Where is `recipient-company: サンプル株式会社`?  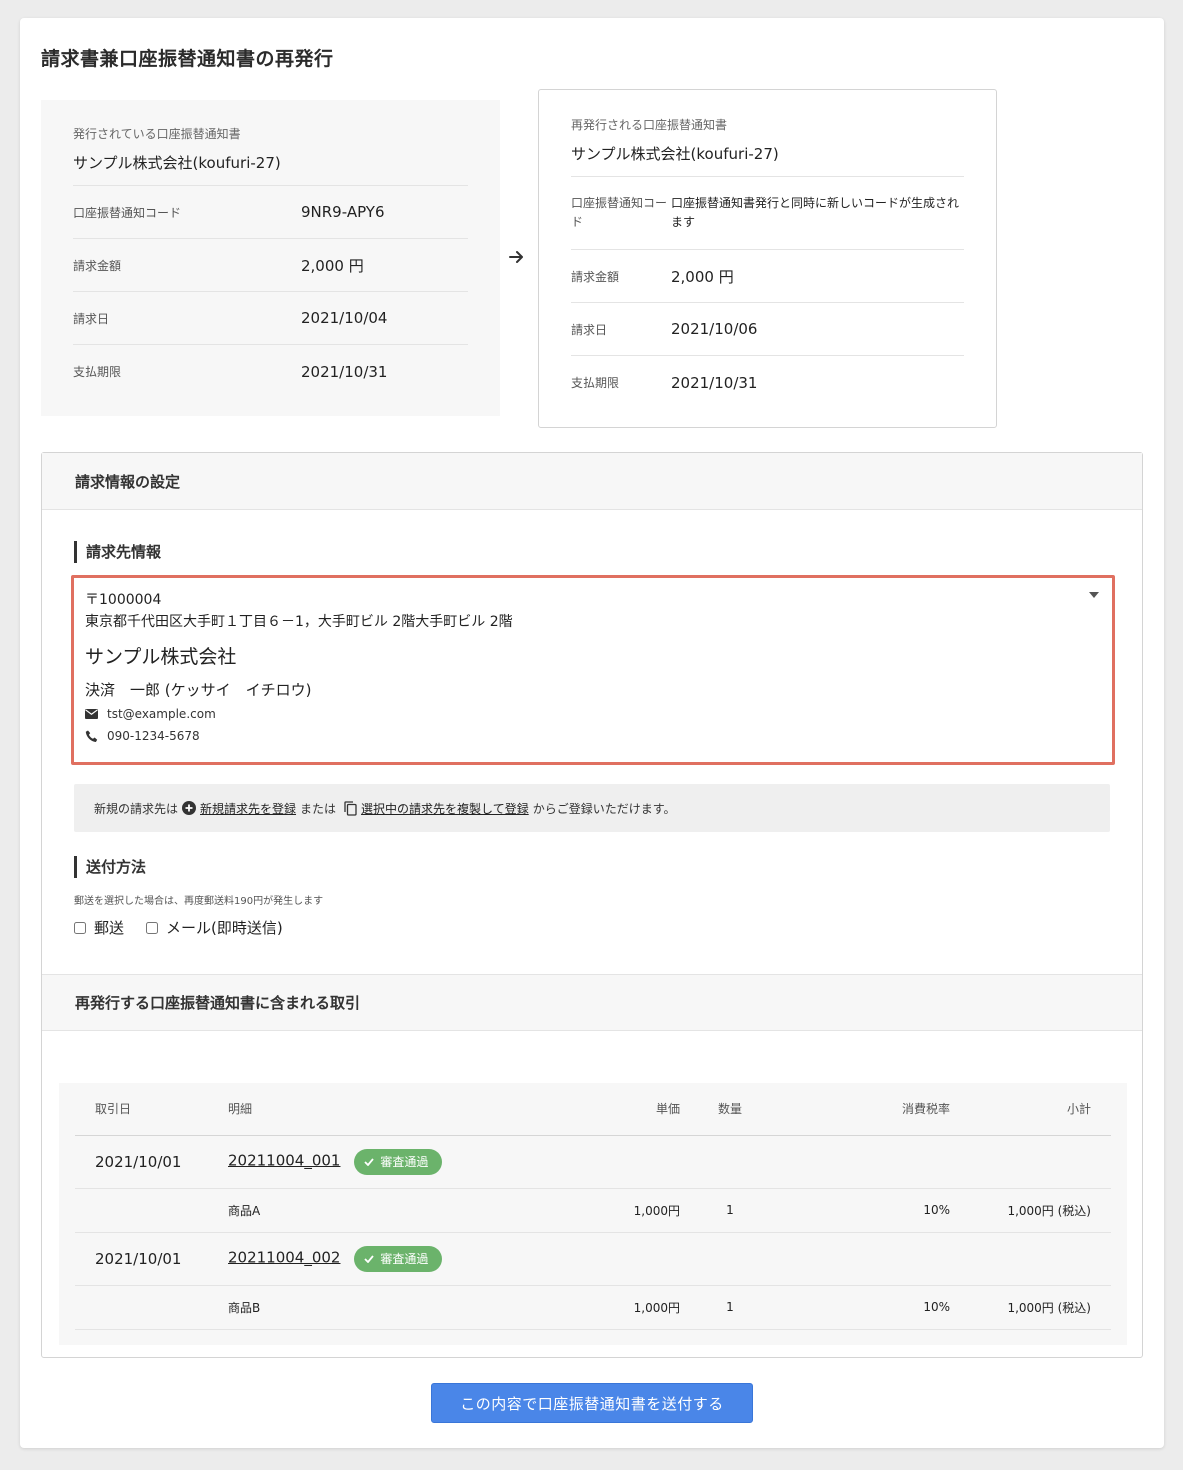
recipient-company: サンプル株式会社 is located at coordinates (161, 657).